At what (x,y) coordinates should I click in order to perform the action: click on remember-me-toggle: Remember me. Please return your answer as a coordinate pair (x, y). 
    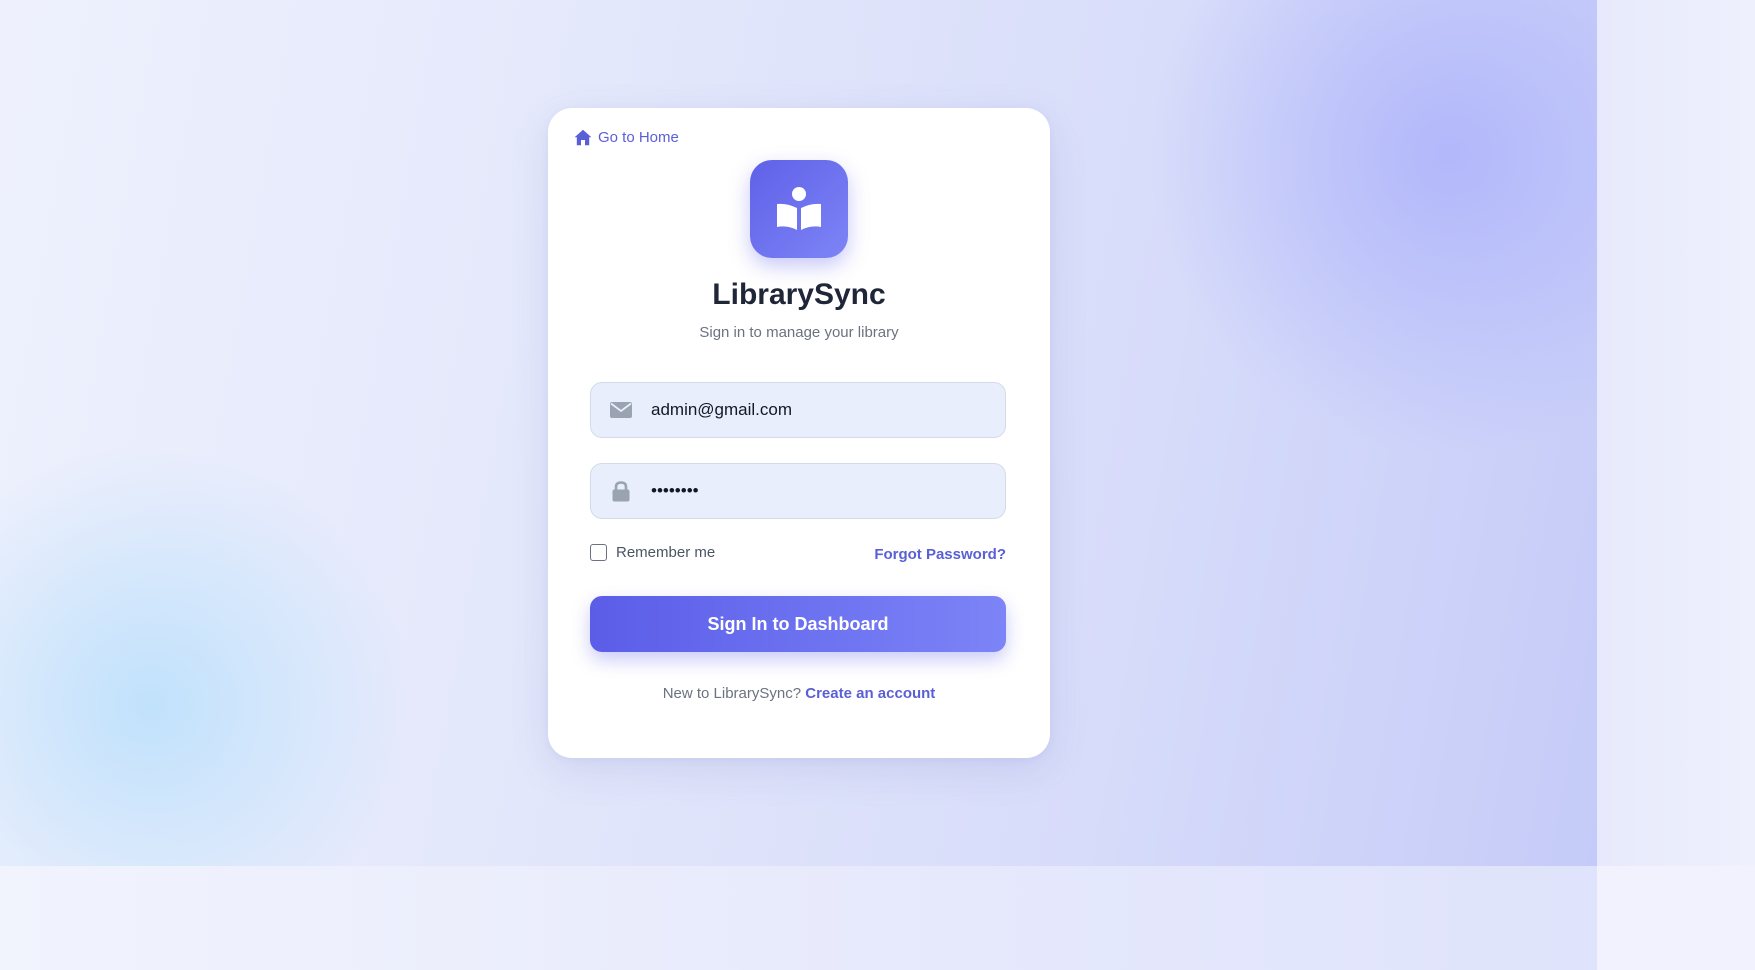
    Looking at the image, I should click on (652, 552).